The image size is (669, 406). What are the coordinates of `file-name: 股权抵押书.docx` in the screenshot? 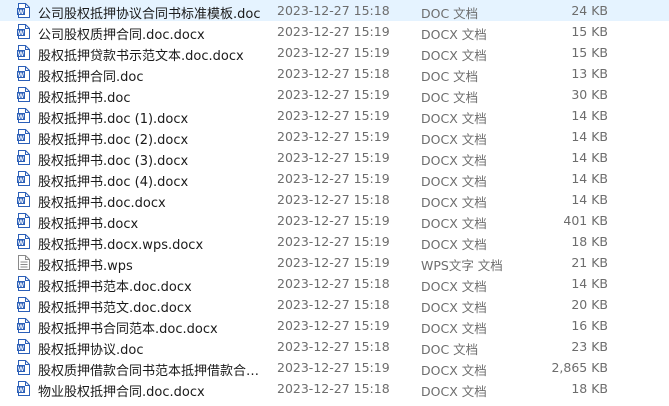 It's located at (88, 224).